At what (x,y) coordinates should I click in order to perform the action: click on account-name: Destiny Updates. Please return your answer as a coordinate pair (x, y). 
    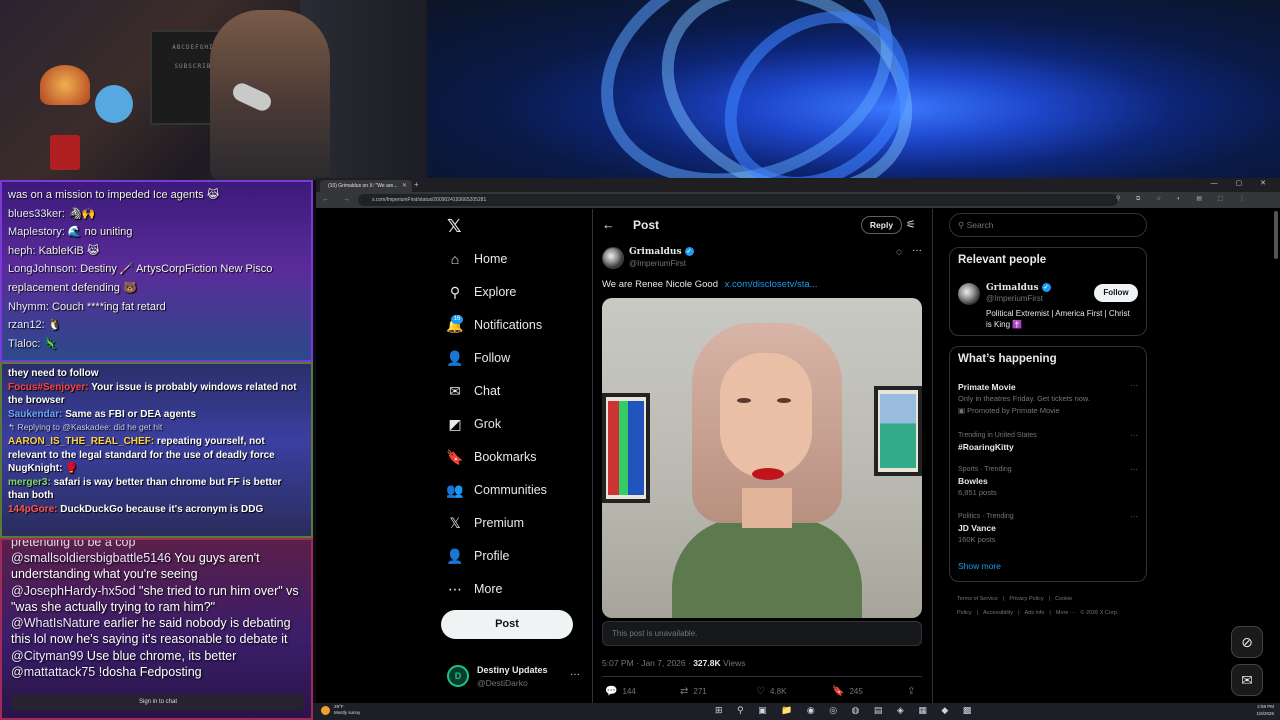
    Looking at the image, I should click on (512, 670).